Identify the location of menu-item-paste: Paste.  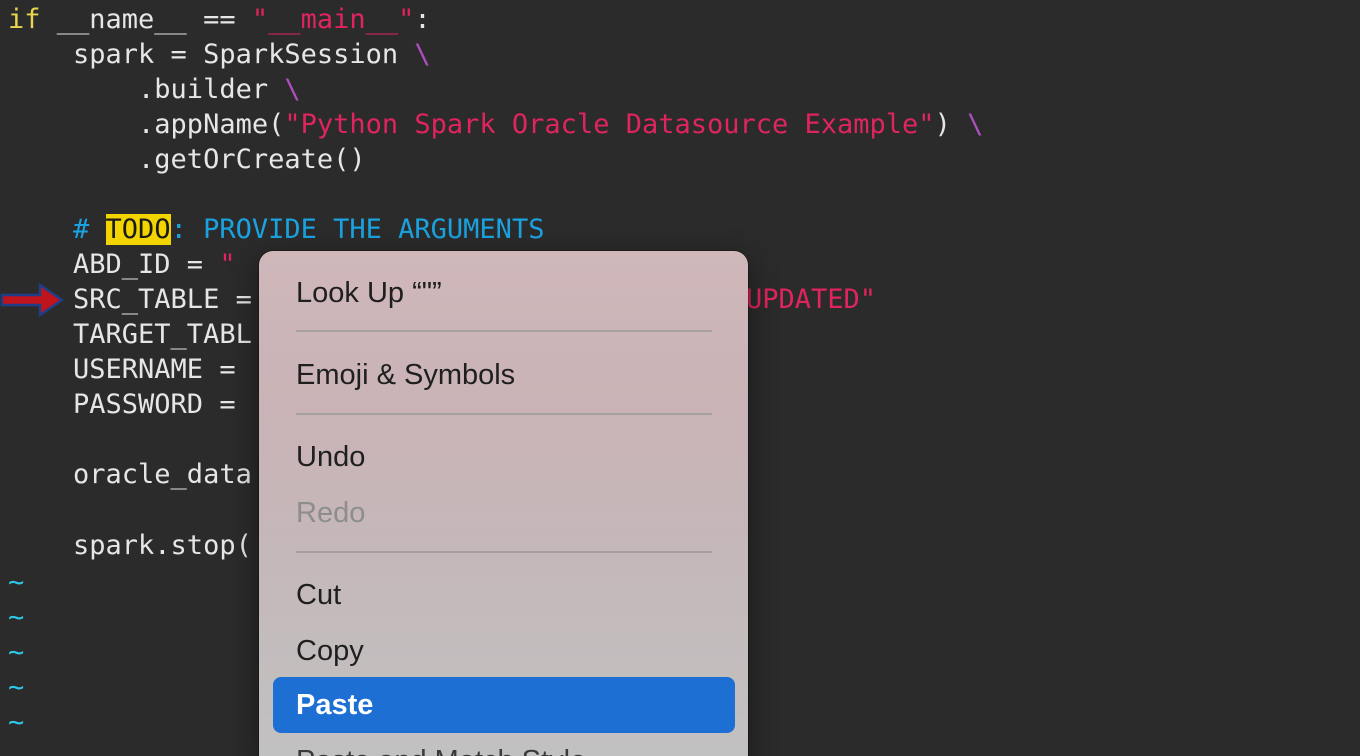
(334, 705).